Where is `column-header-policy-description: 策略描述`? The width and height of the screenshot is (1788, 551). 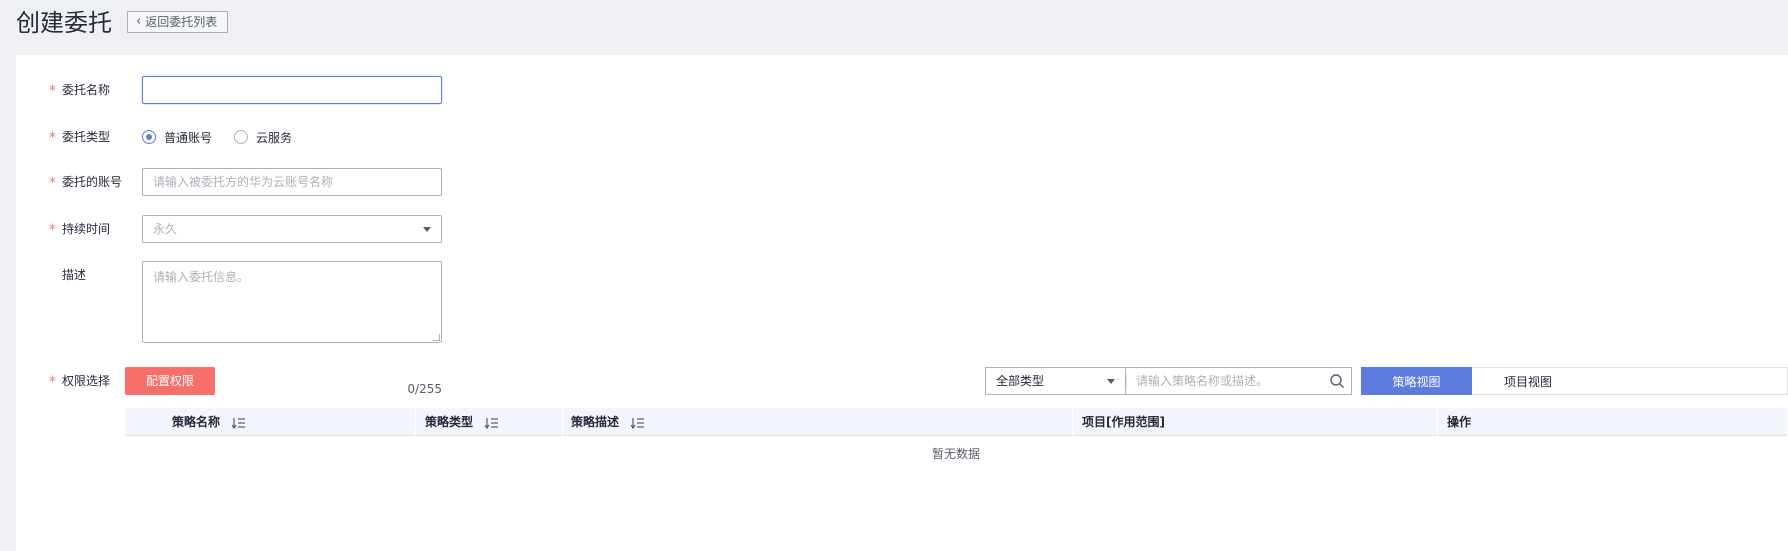 column-header-policy-description: 策略描述 is located at coordinates (608, 422).